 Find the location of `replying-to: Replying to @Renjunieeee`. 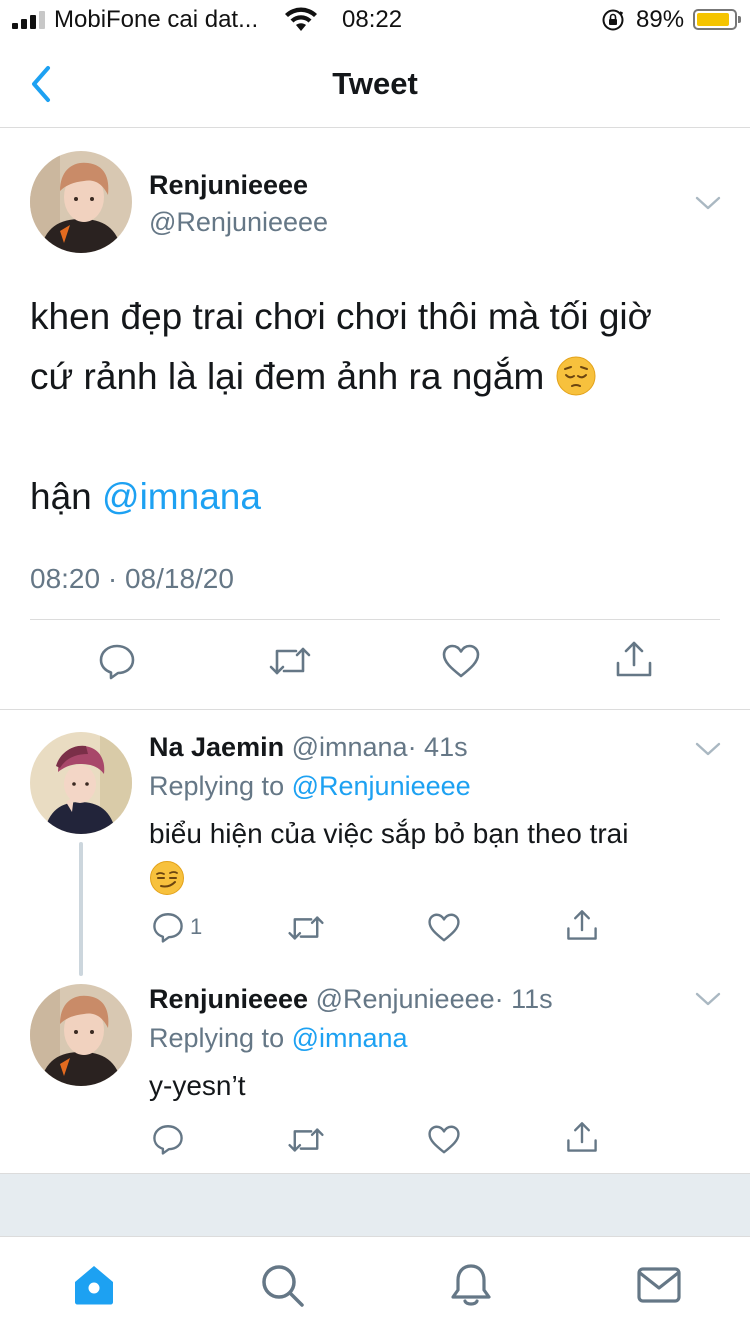

replying-to: Replying to @Renjunieeee is located at coordinates (310, 786).